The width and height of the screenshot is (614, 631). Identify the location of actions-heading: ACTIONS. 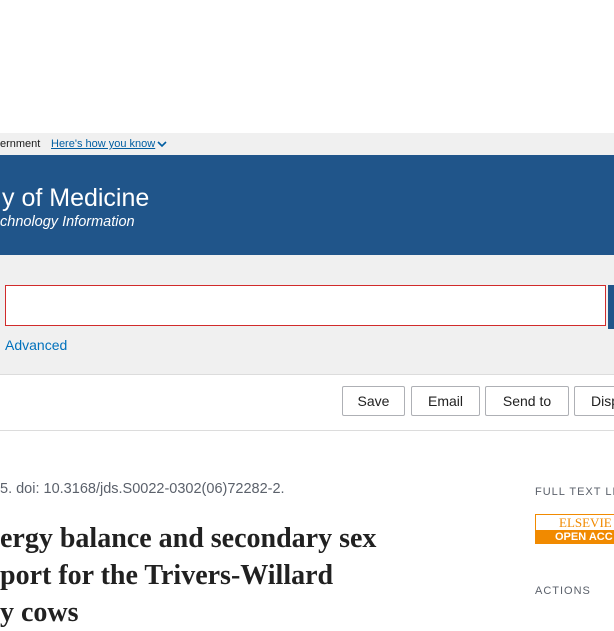
(563, 591).